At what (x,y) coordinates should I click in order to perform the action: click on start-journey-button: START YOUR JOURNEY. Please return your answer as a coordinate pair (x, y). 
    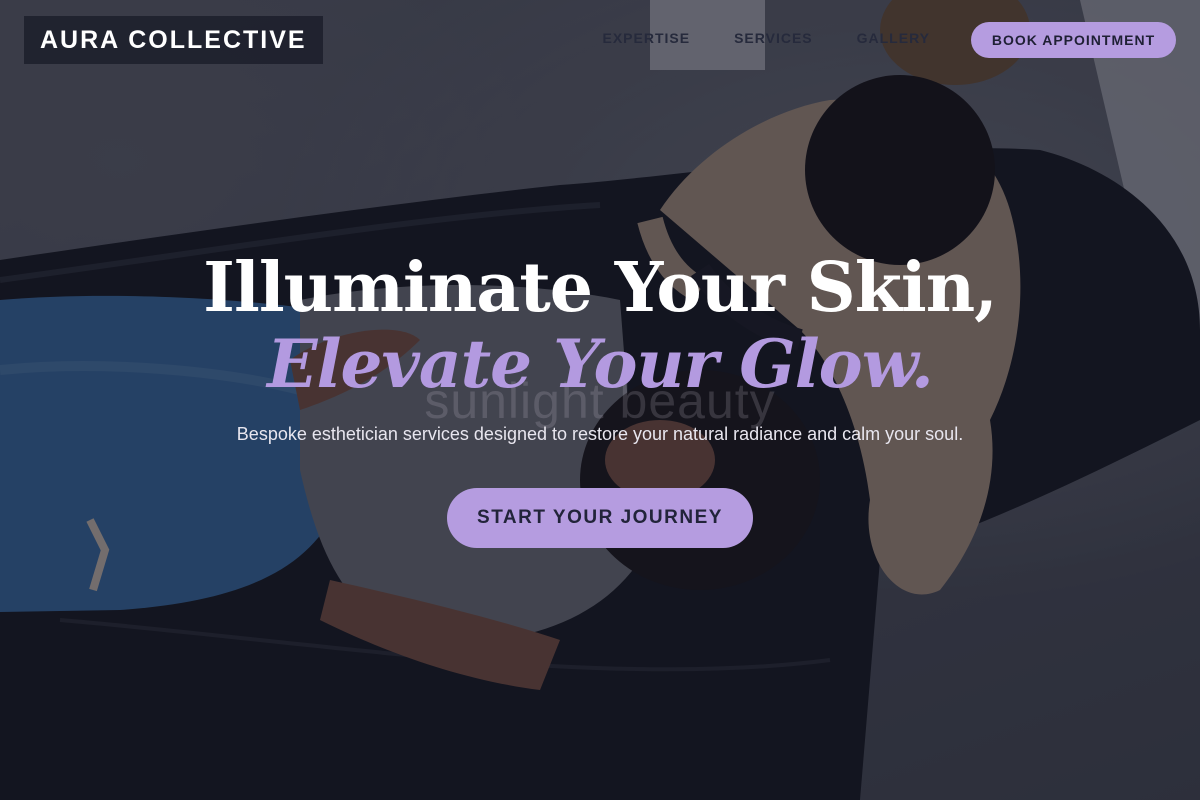
    Looking at the image, I should click on (600, 518).